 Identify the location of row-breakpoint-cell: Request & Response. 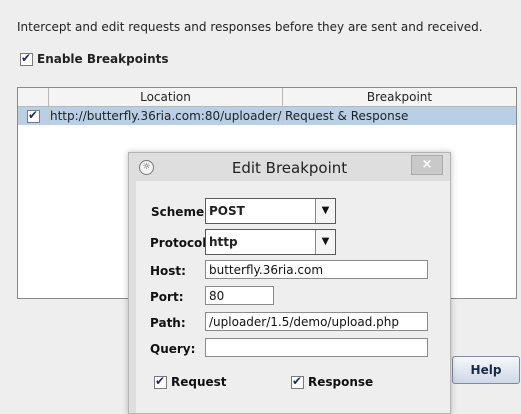
(399, 116).